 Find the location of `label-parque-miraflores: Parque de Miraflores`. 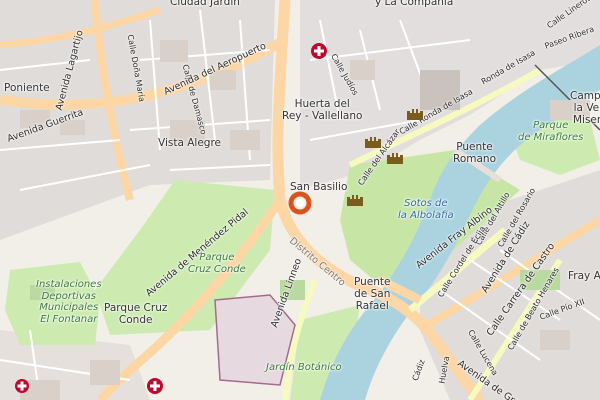

label-parque-miraflores: Parque de Miraflores is located at coordinates (551, 131).